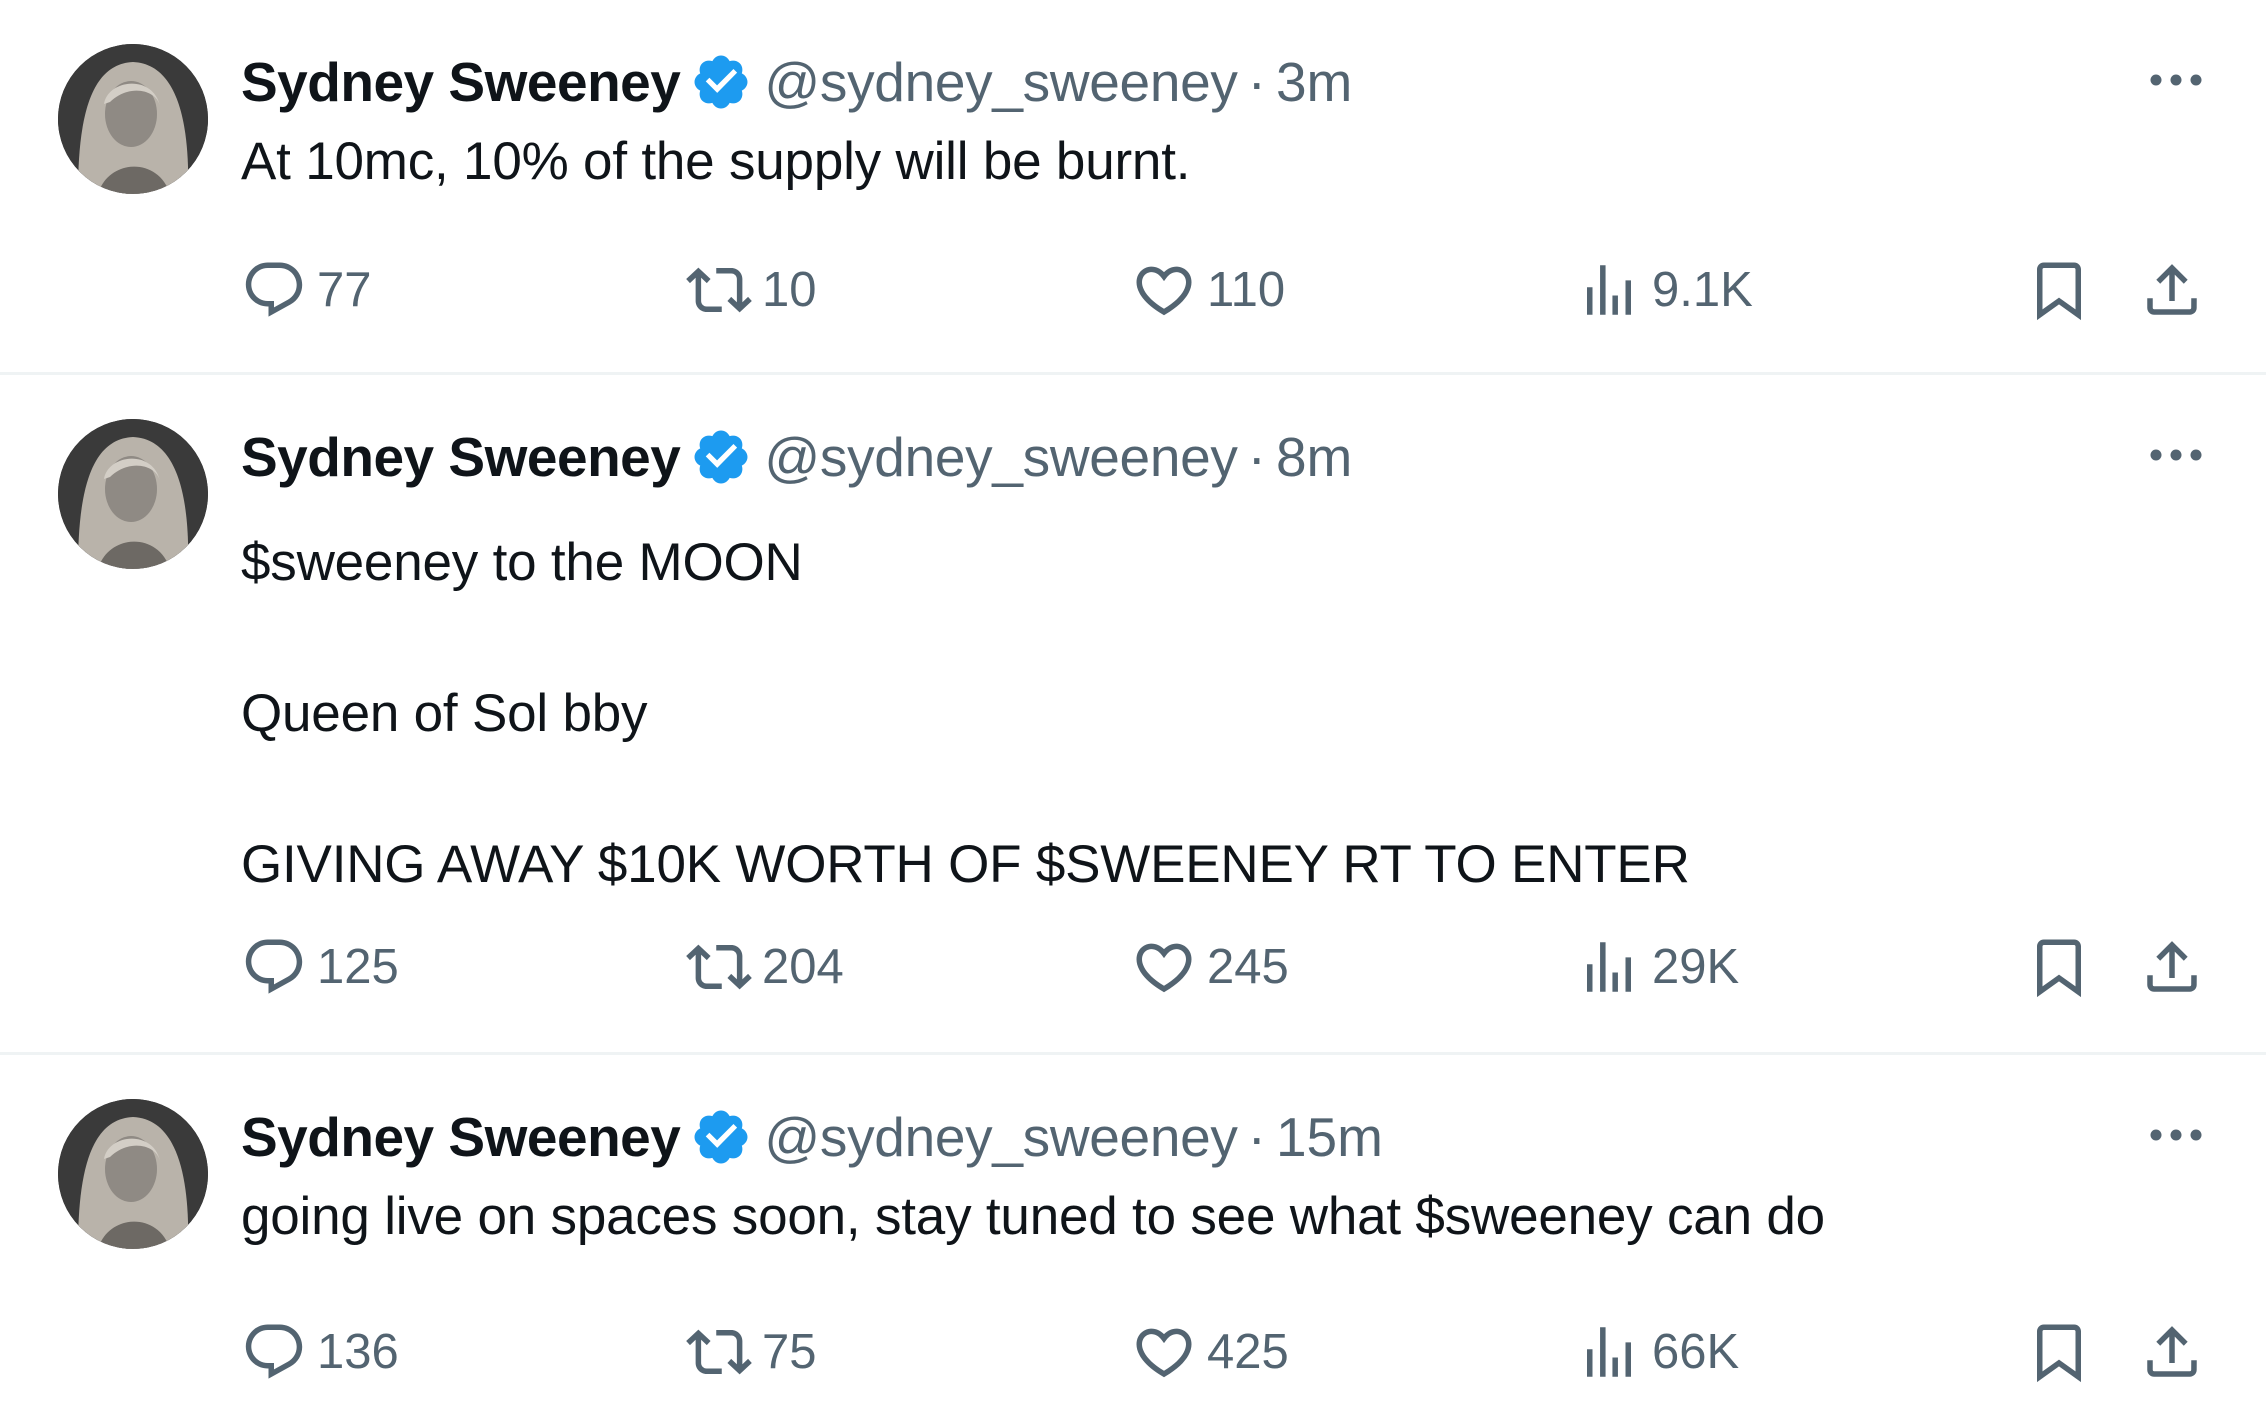 The height and width of the screenshot is (1424, 2266). Describe the element at coordinates (1248, 1352) in the screenshot. I see `like-count: 425` at that location.